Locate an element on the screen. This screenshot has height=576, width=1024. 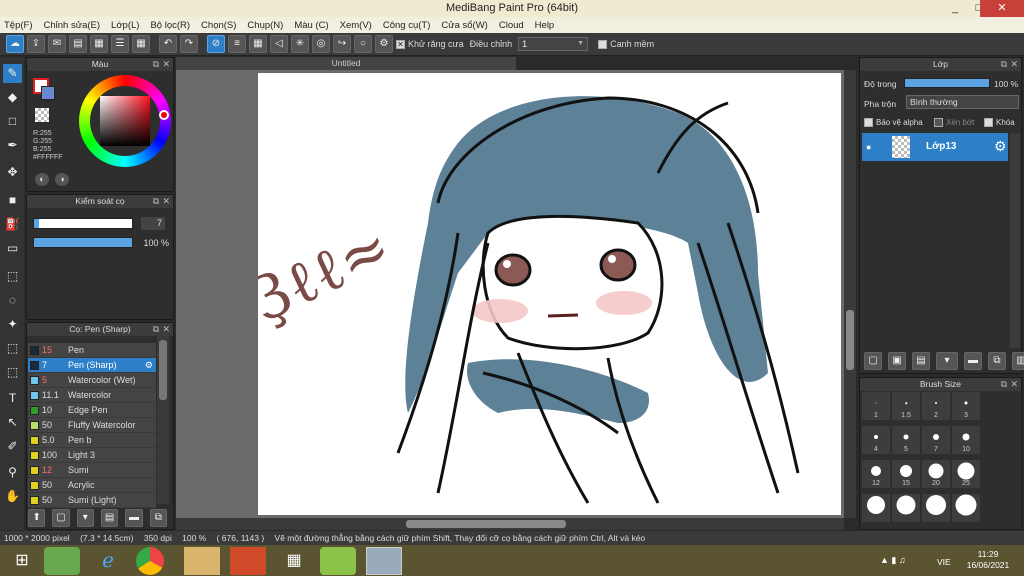
brush-list-item: 10 Edge Pen is located at coordinates (92, 410).